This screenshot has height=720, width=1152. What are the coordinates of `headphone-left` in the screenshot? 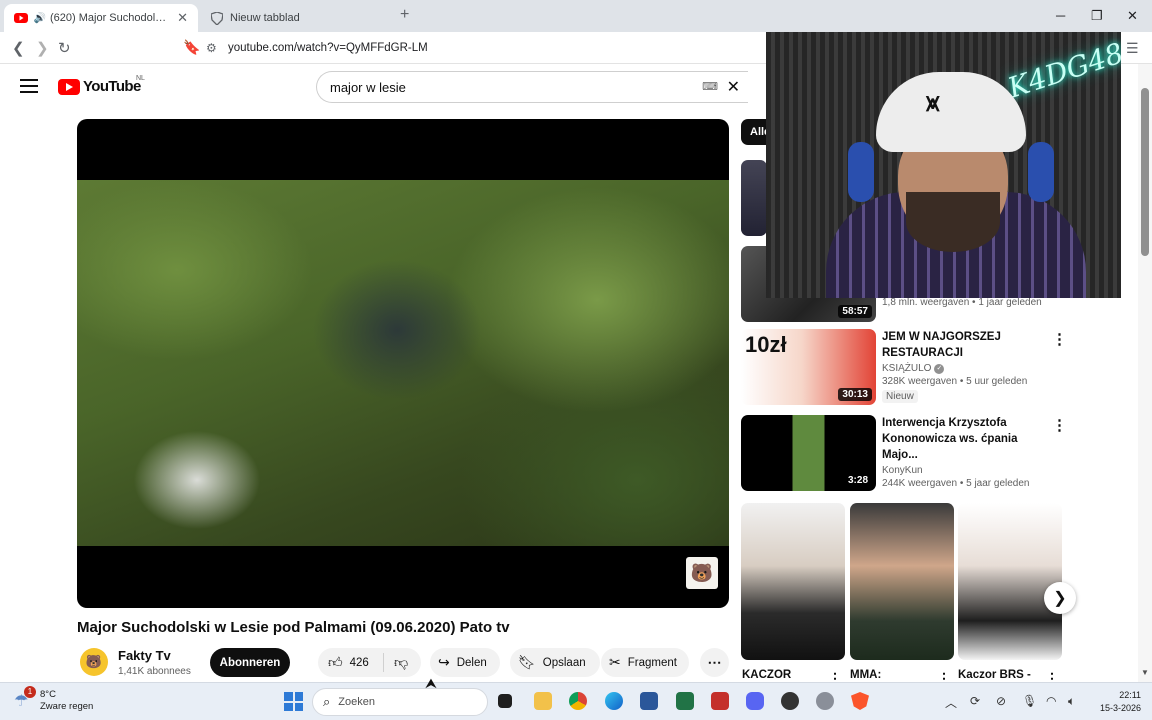 It's located at (861, 172).